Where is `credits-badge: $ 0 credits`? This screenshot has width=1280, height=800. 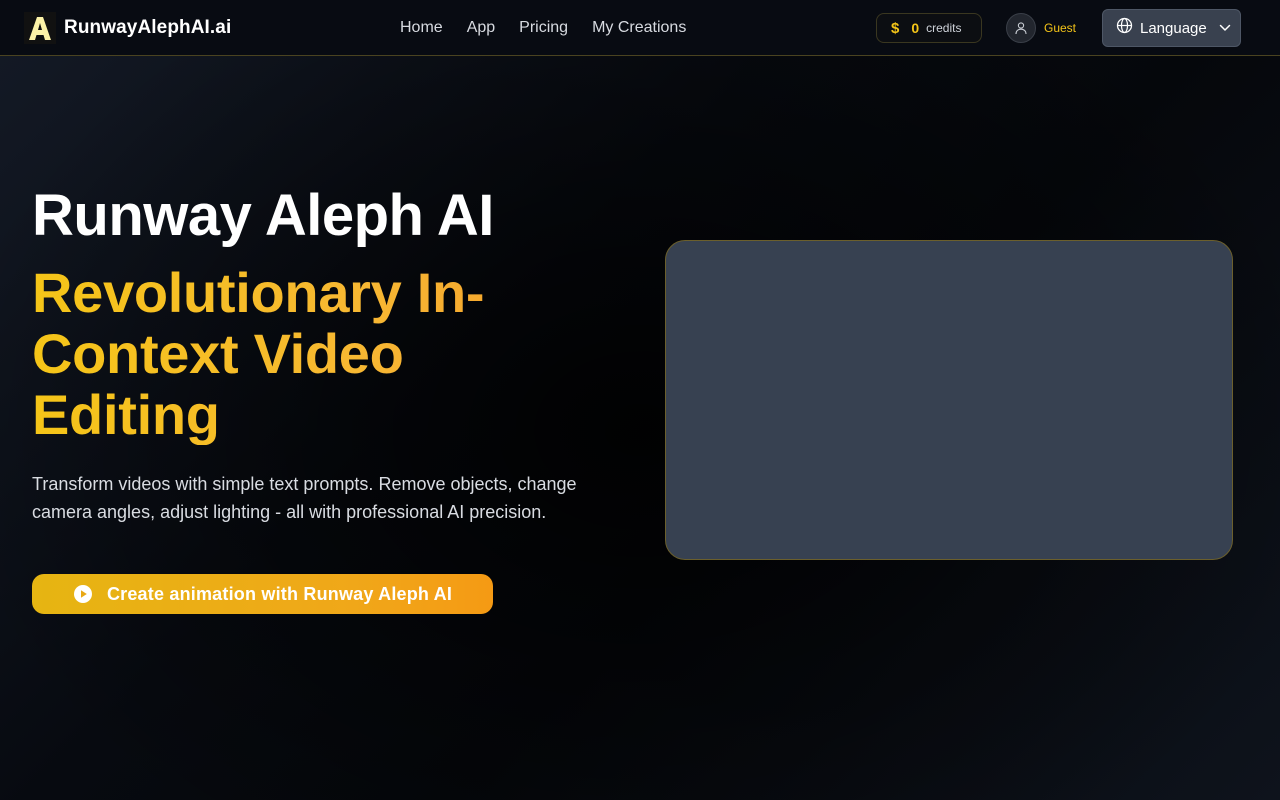 credits-badge: $ 0 credits is located at coordinates (929, 28).